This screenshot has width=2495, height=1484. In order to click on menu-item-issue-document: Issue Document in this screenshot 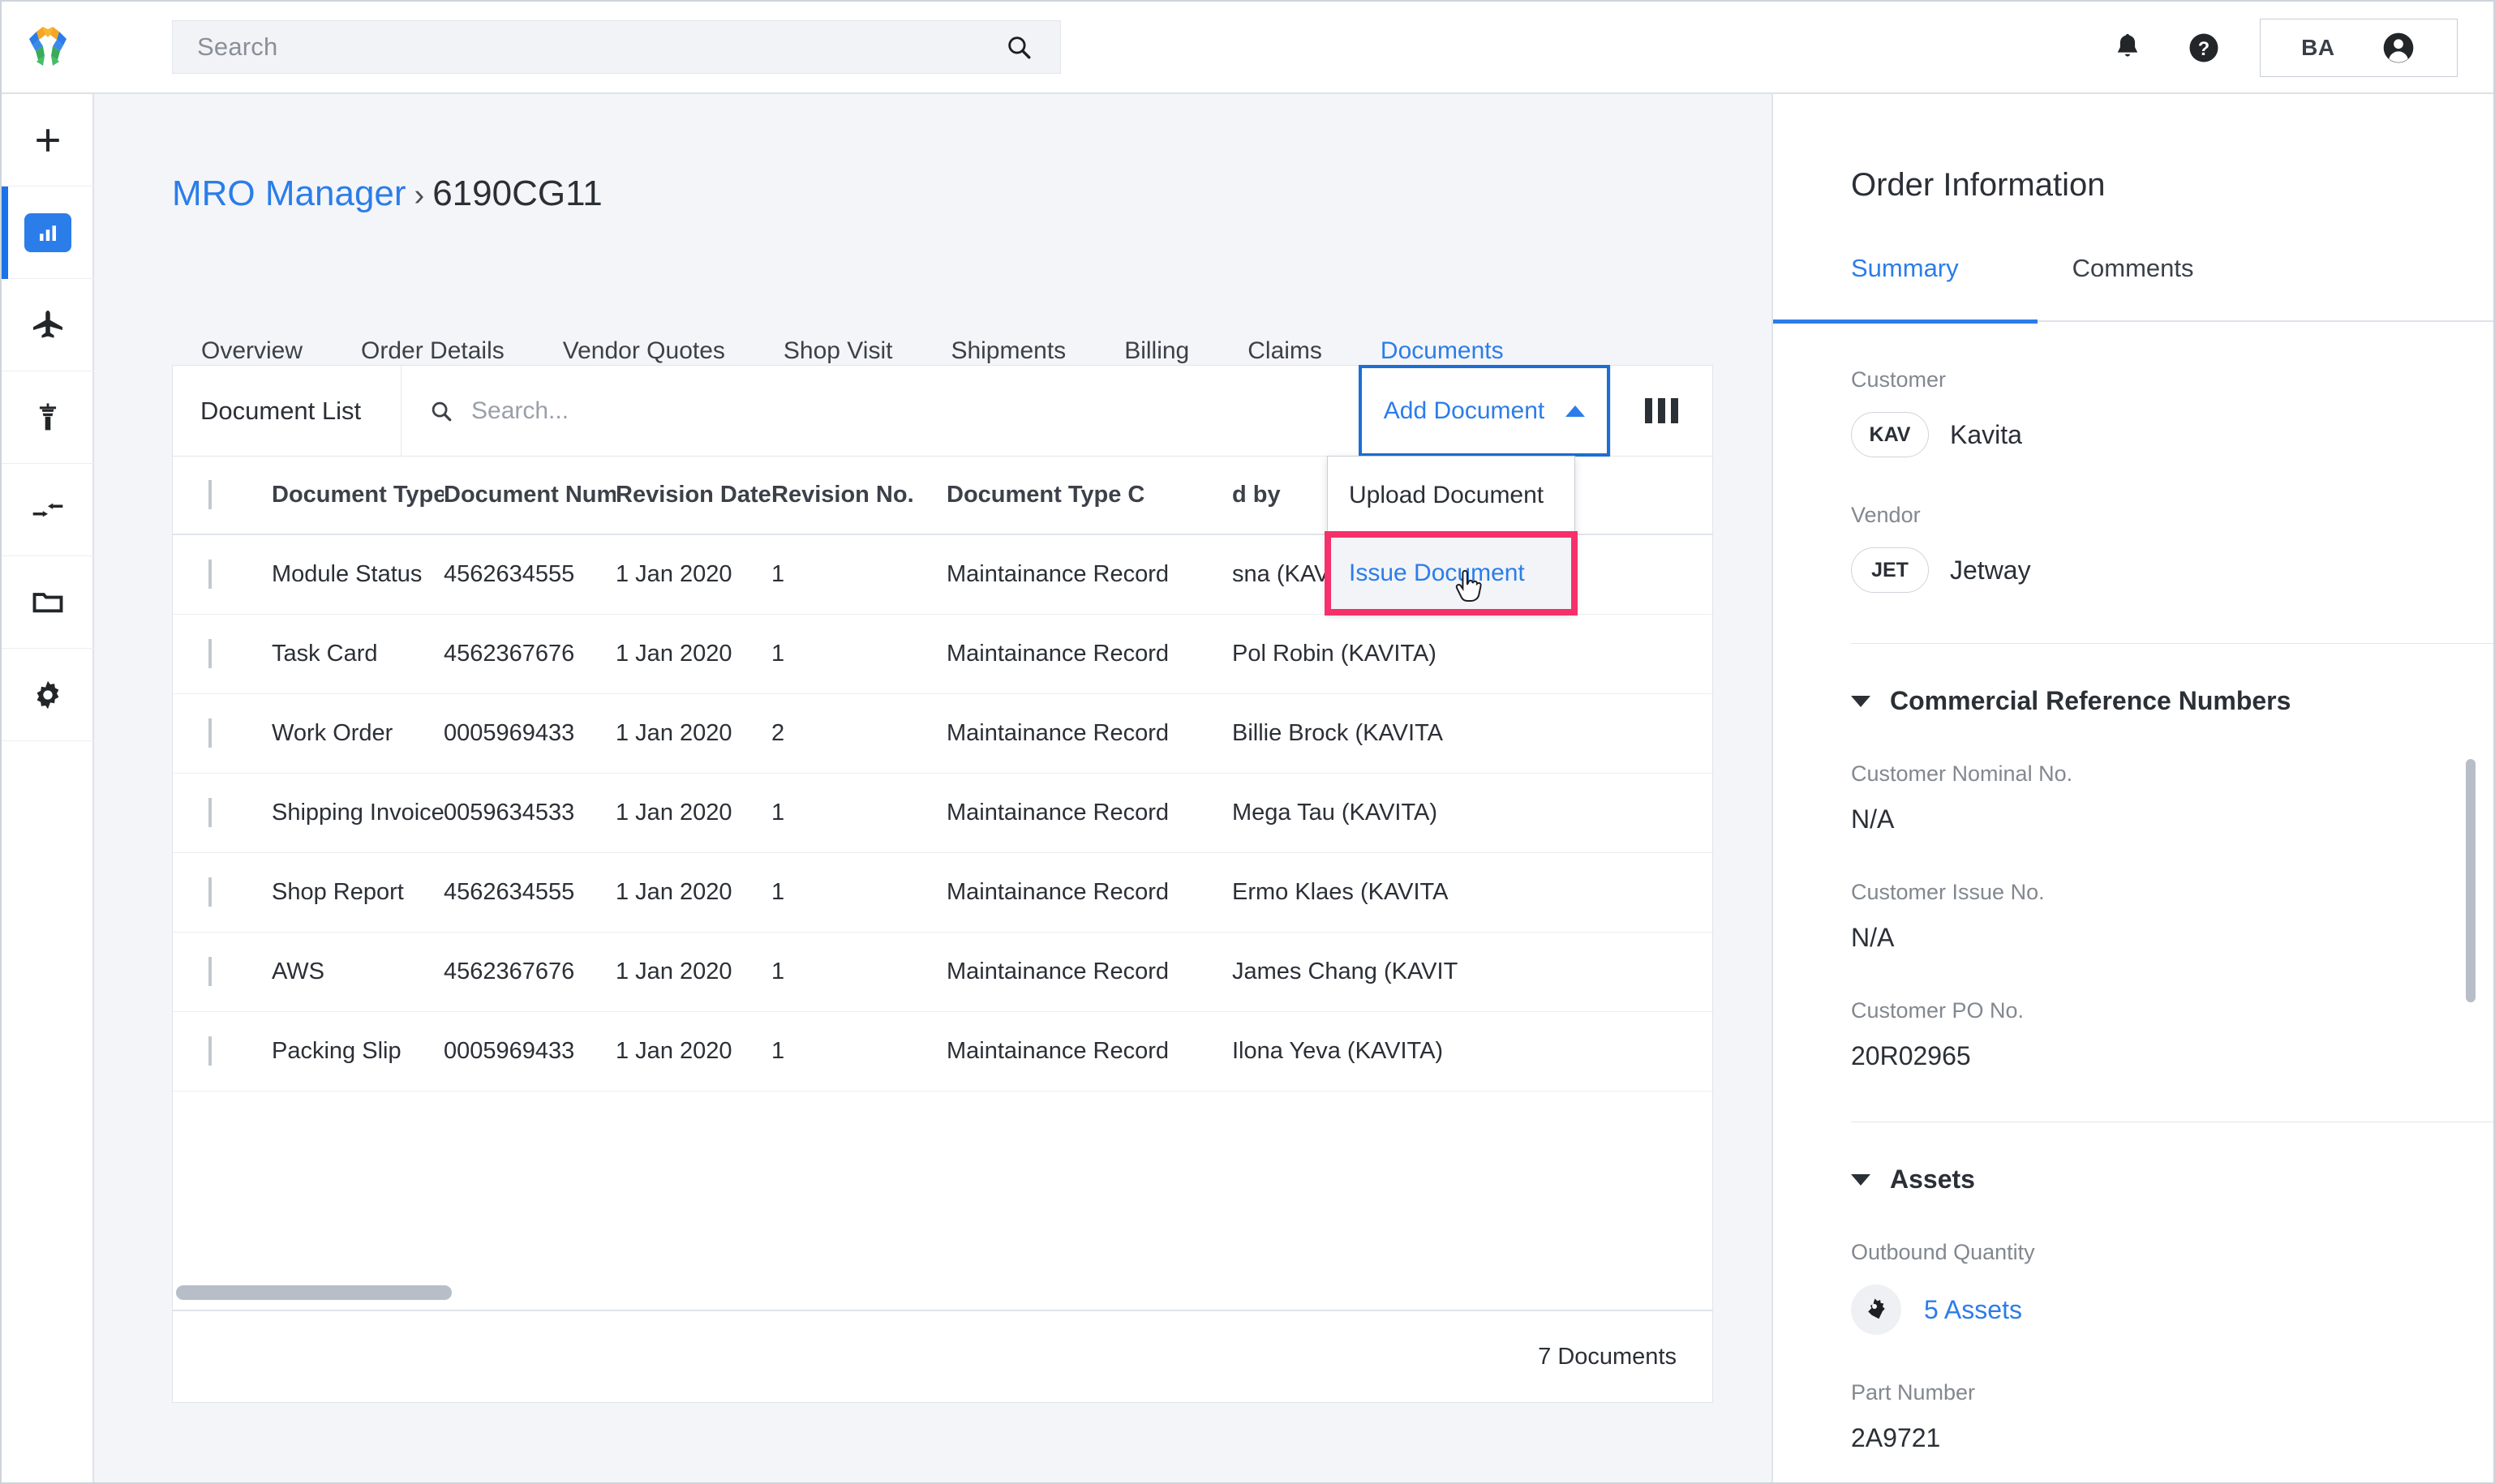, I will do `click(1451, 573)`.